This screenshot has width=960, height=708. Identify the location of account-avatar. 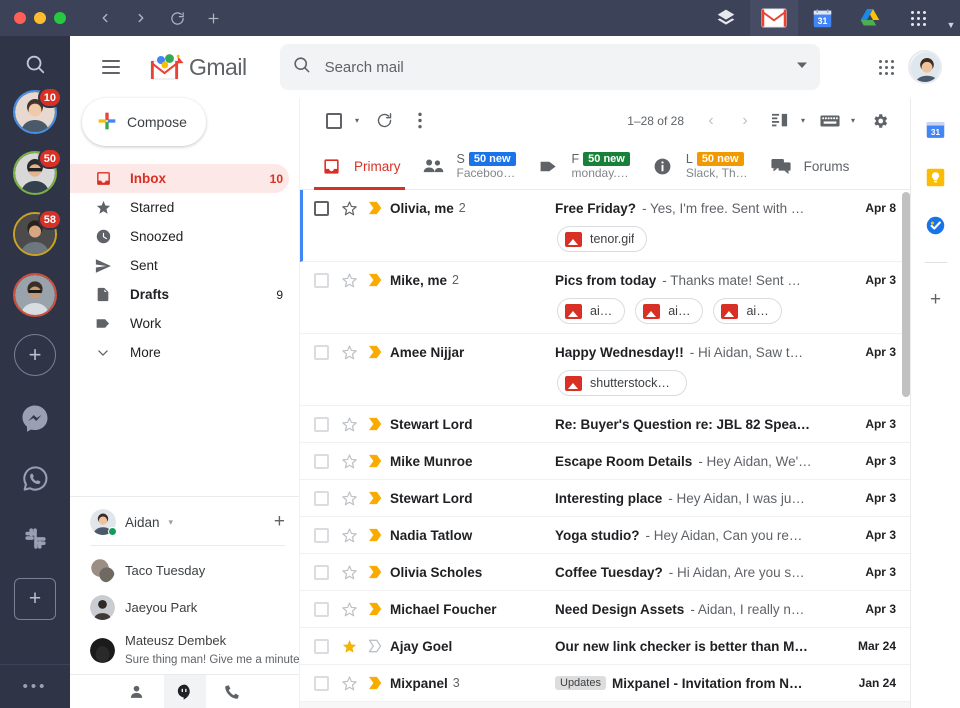
(925, 67).